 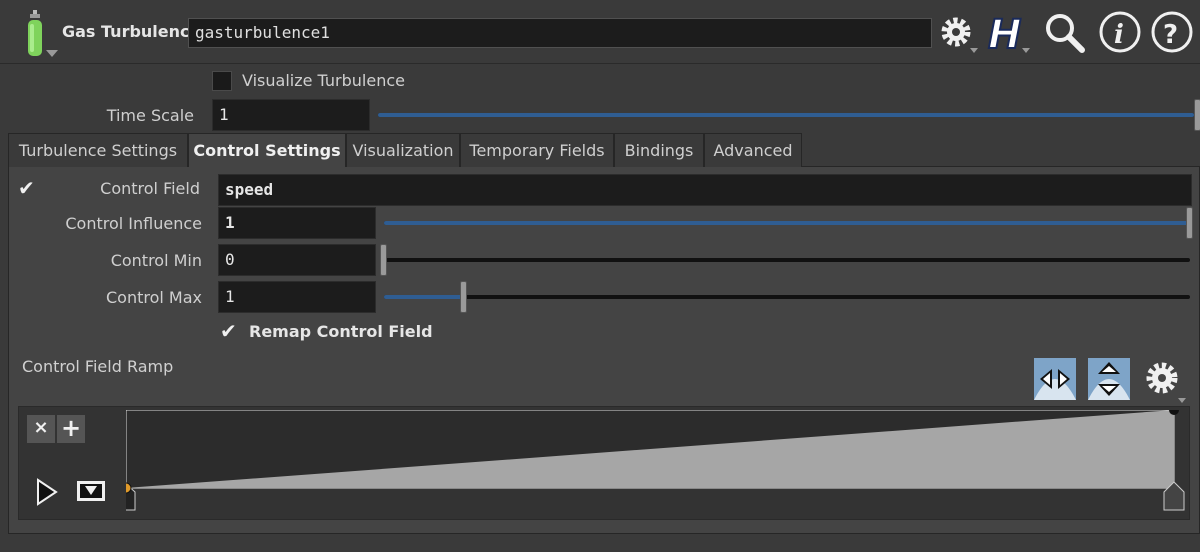 What do you see at coordinates (705, 190) in the screenshot?
I see `control-field-input: speed` at bounding box center [705, 190].